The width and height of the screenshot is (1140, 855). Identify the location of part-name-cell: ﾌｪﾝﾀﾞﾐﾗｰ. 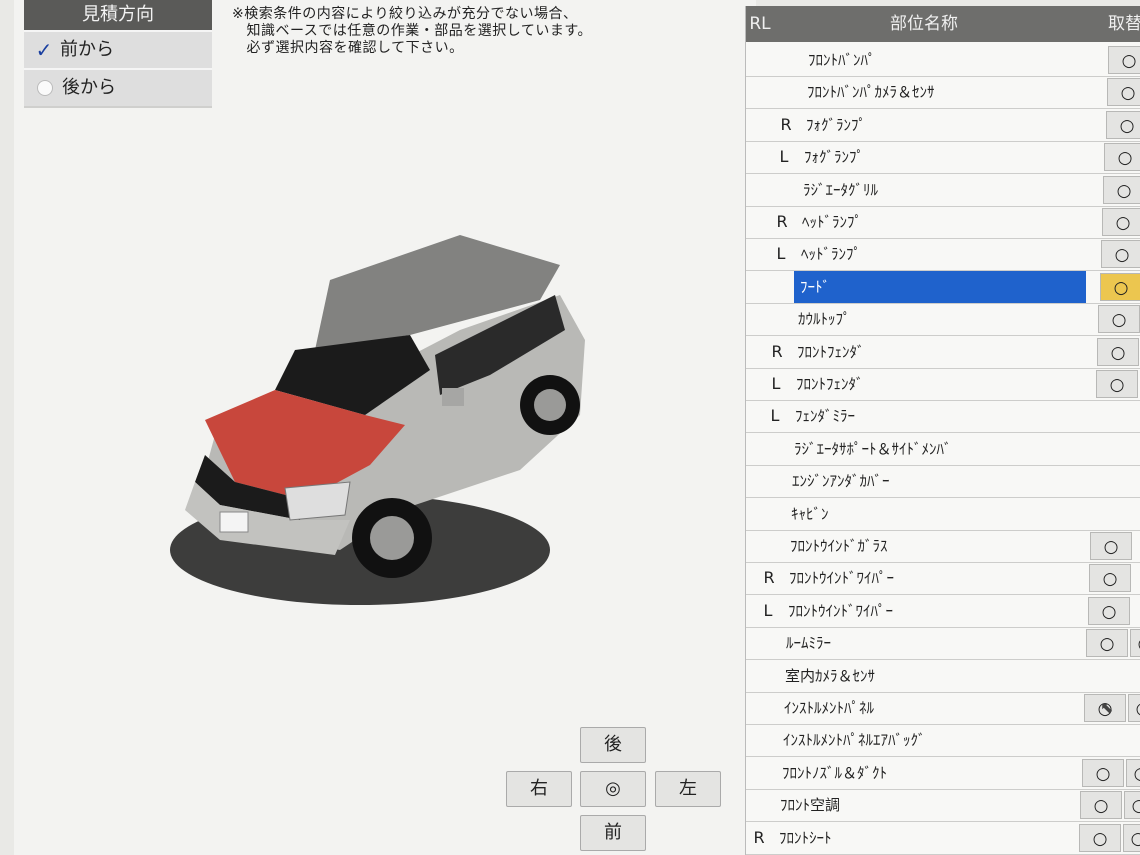
(825, 416).